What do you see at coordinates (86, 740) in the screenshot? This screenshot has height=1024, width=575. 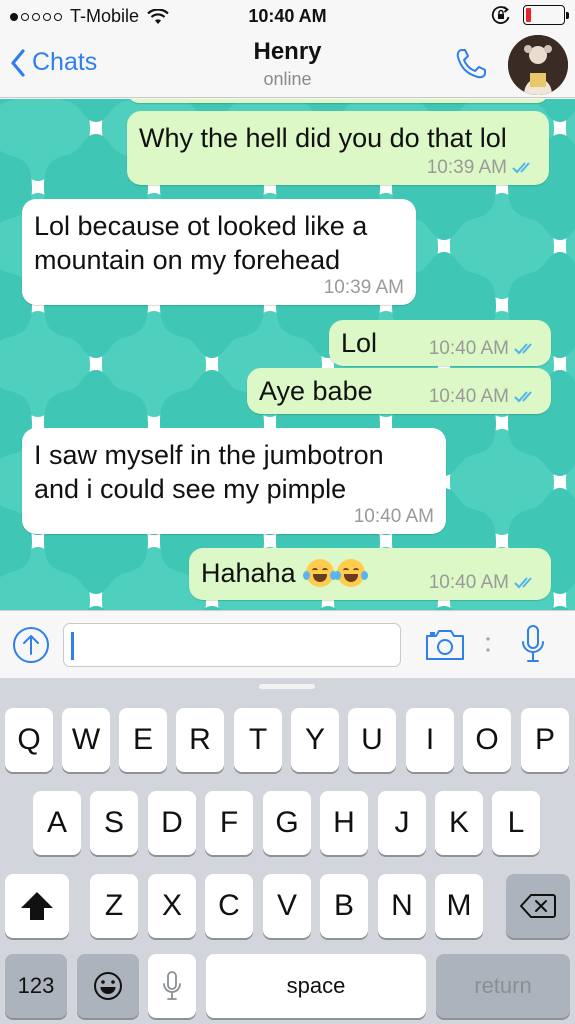 I see `key-w: W` at bounding box center [86, 740].